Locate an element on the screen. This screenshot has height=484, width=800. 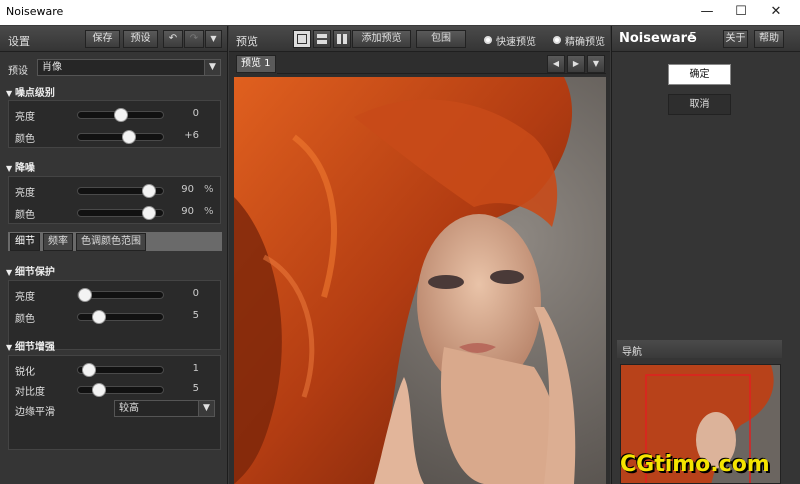
add-preview-button: 添加预览 is located at coordinates (381, 39).